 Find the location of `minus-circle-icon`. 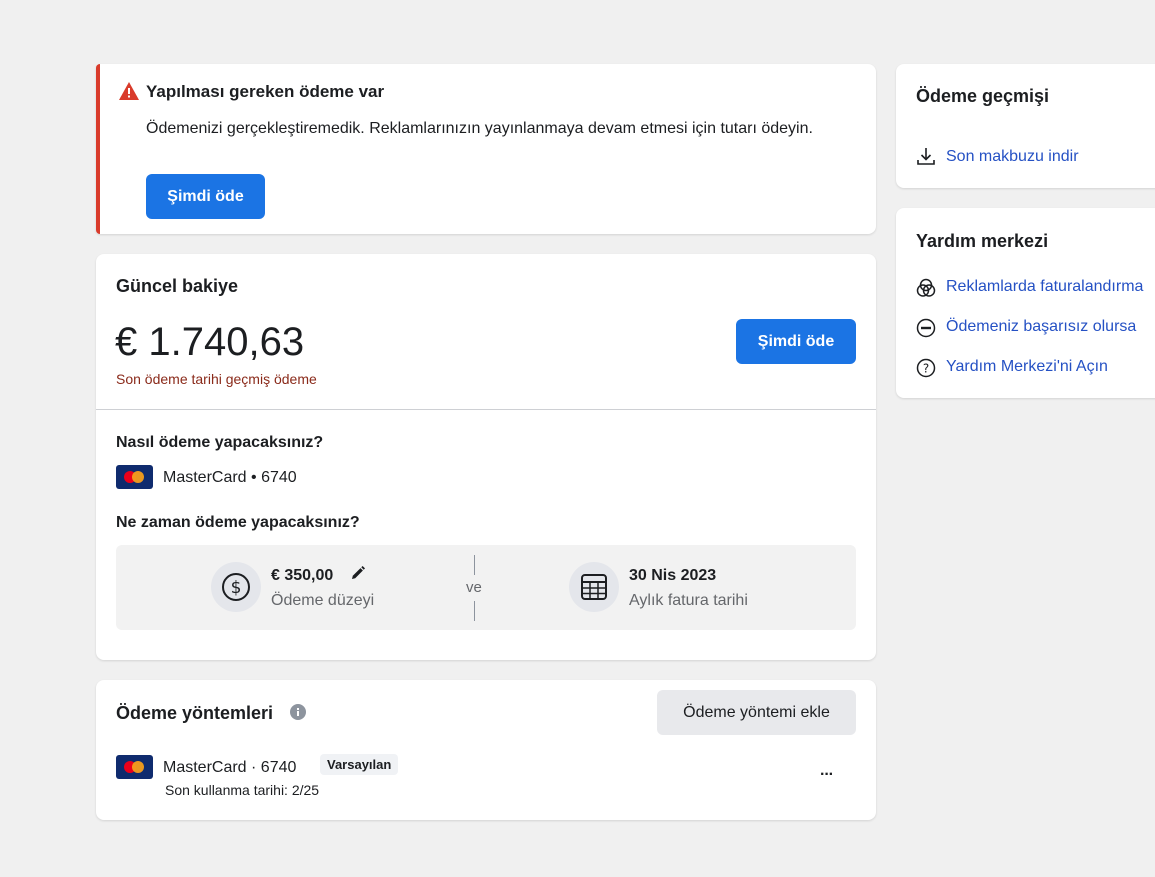

minus-circle-icon is located at coordinates (926, 328).